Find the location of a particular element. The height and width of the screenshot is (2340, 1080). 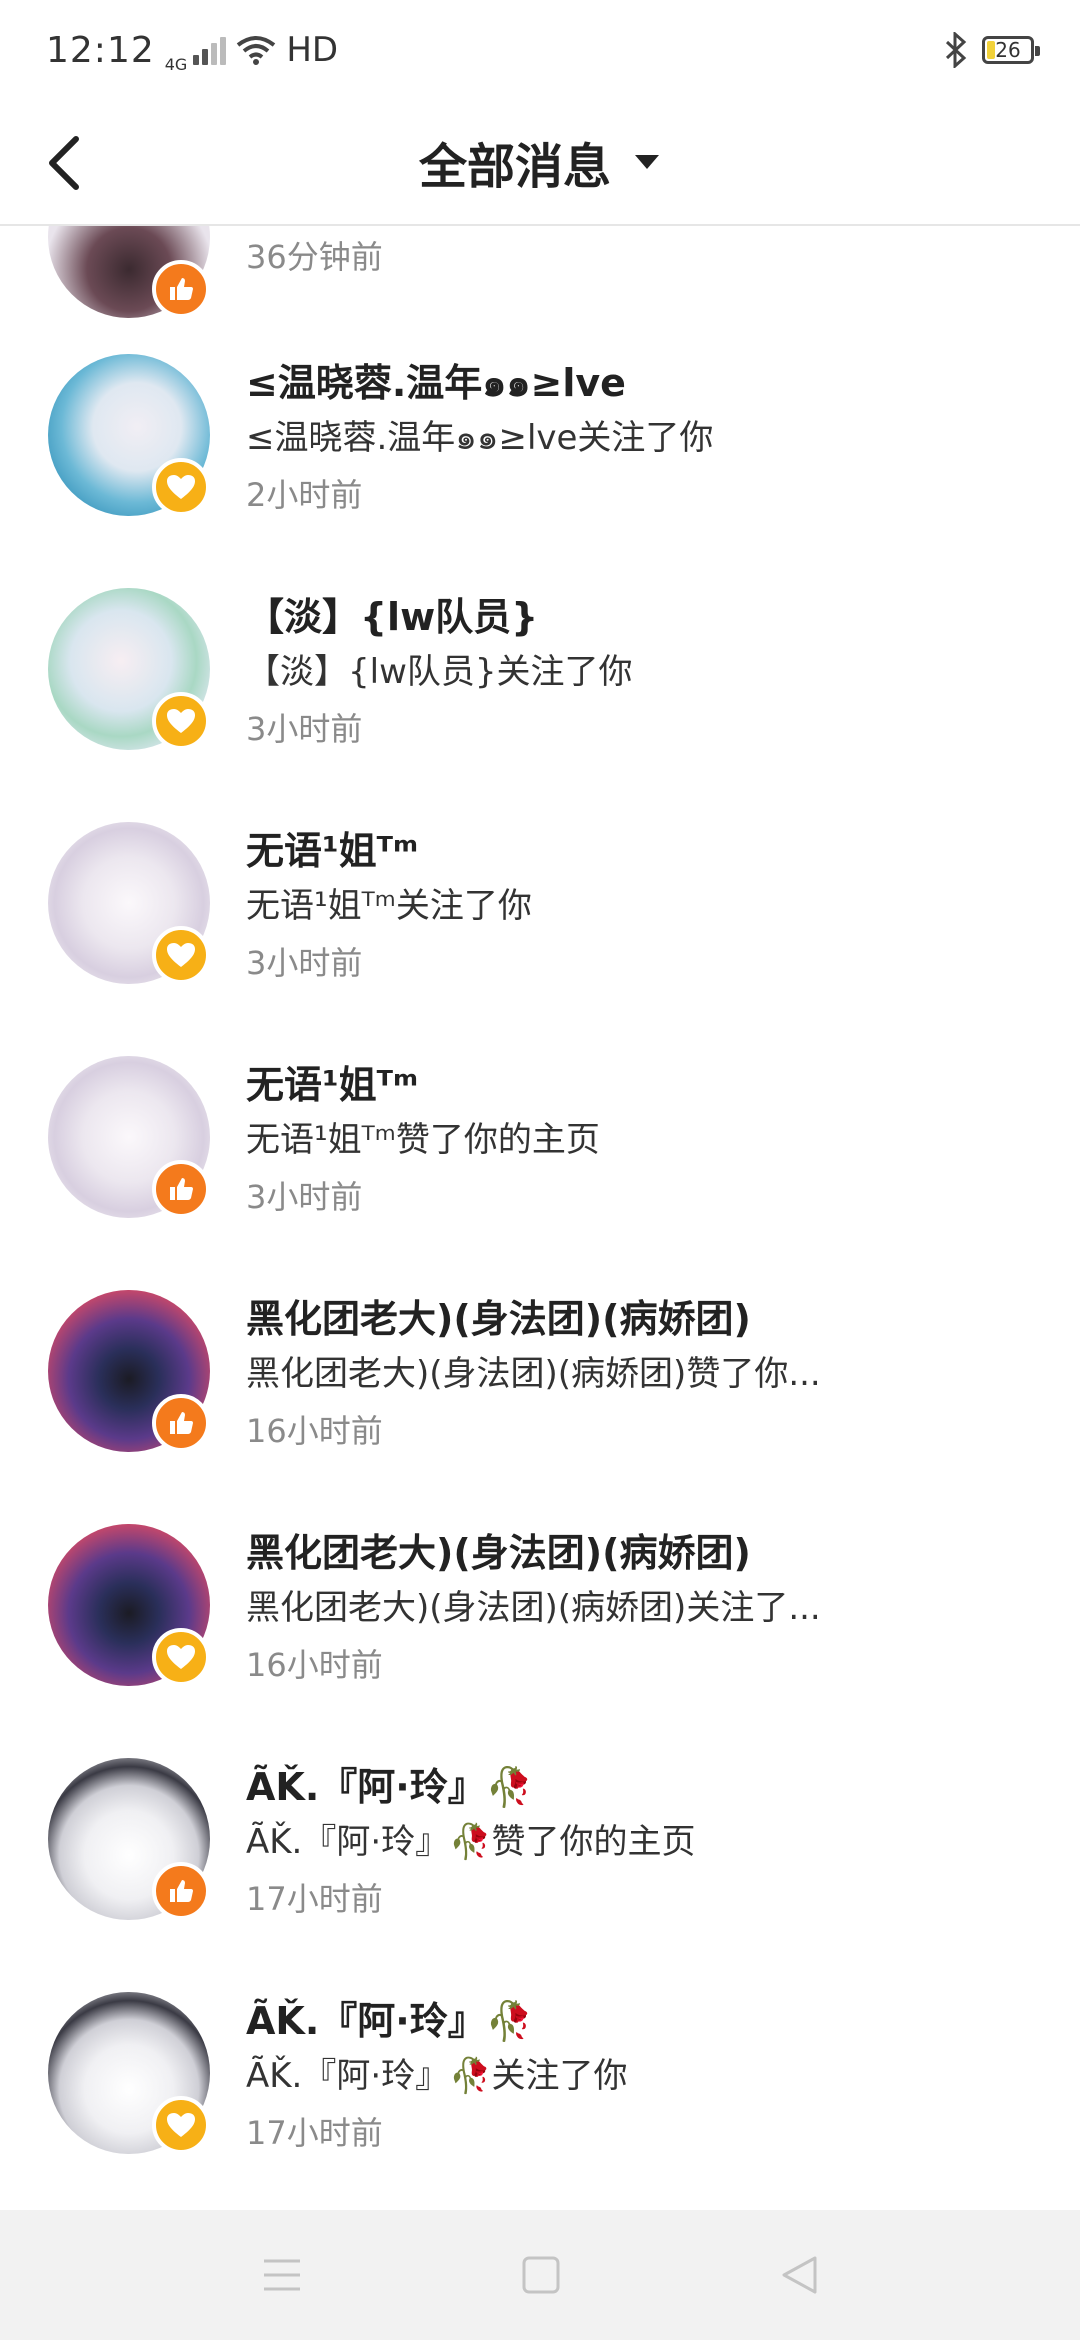

list-item: 无语¹姐ᵀᵐ 无语¹姐ᵀᵐ关注了你 3小时前 is located at coordinates (540, 939).